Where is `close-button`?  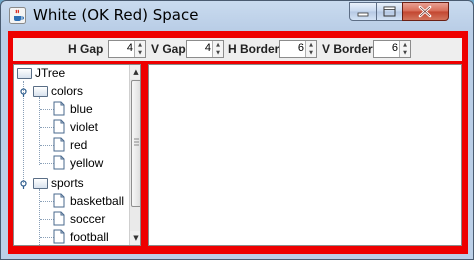
close-button is located at coordinates (425, 11).